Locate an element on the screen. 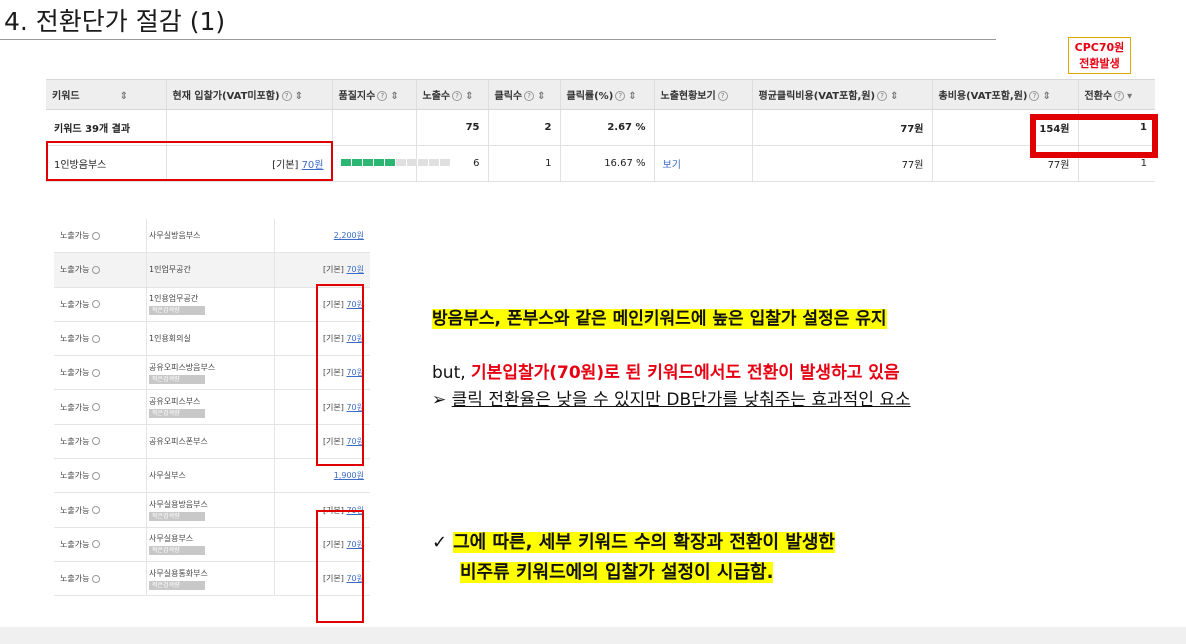 This screenshot has height=644, width=1186. keyword-name: 공유오피스폰부스 is located at coordinates (210, 441).